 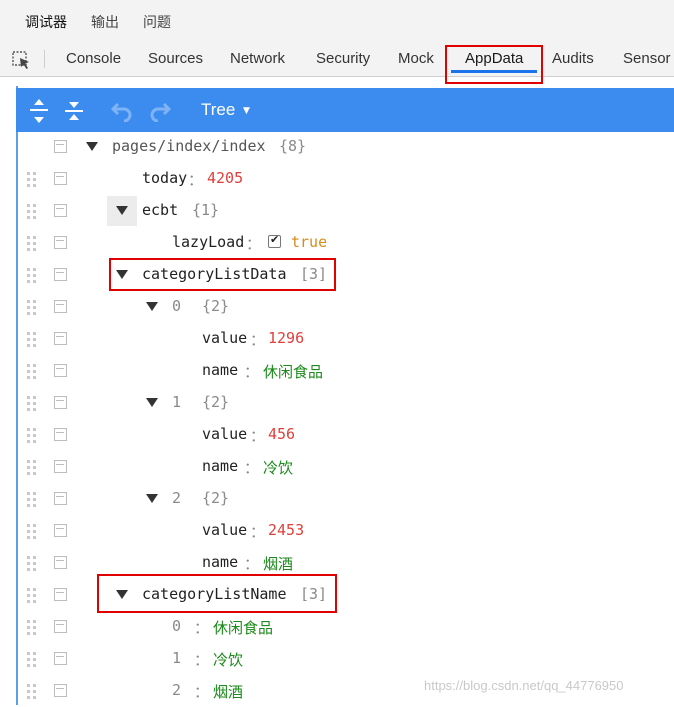 I want to click on tree-row-name-entry: 0 ： 休闲食品, so click(x=337, y=627).